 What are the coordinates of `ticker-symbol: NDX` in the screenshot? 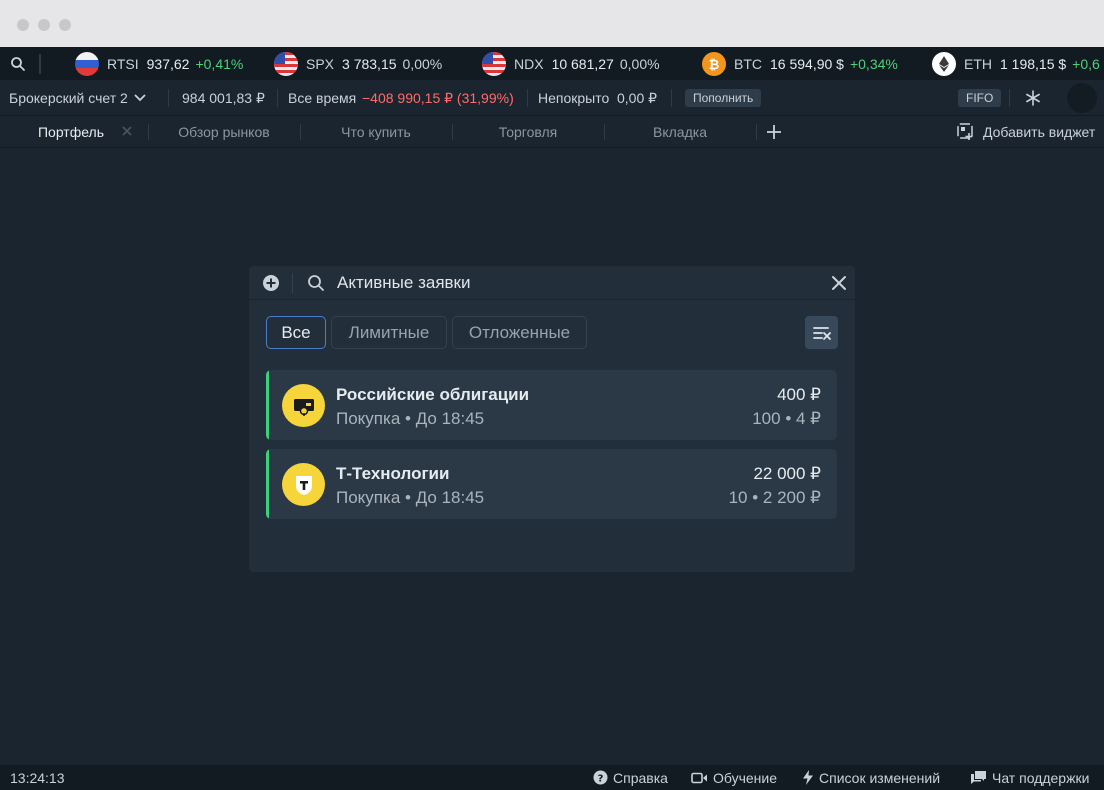 It's located at (529, 63).